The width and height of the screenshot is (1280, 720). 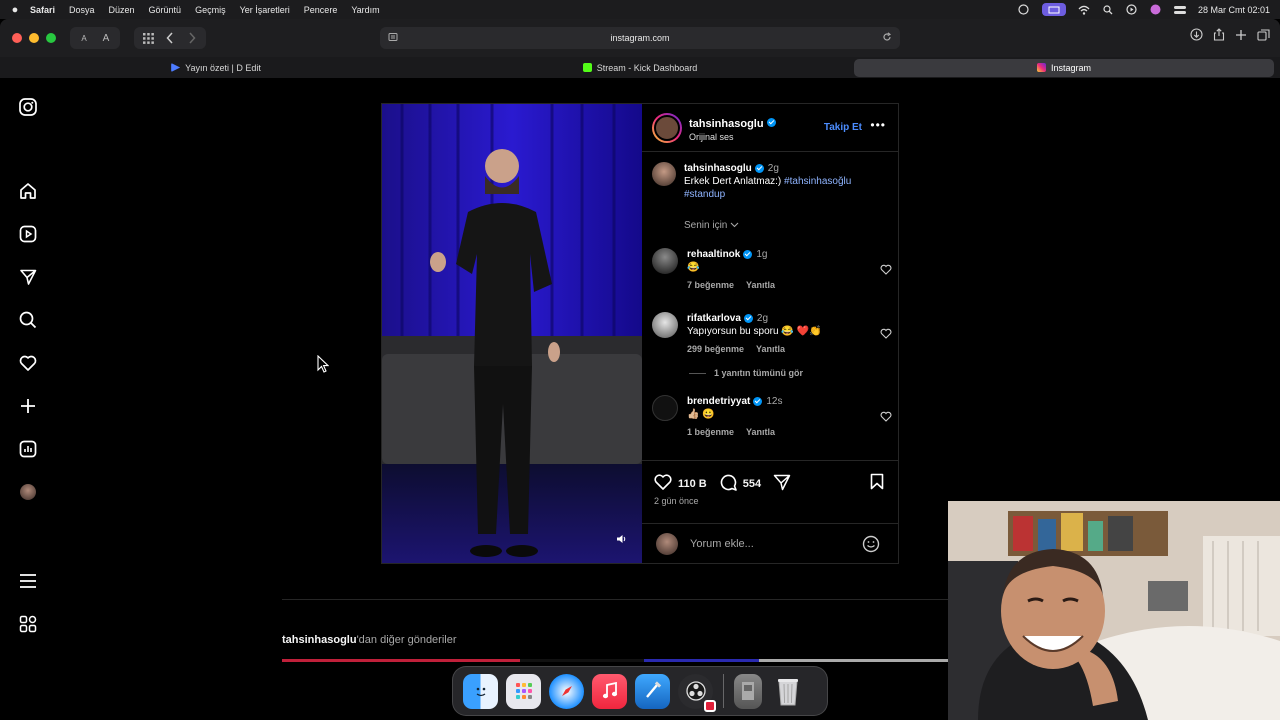 I want to click on reader-icon, so click(x=393, y=38).